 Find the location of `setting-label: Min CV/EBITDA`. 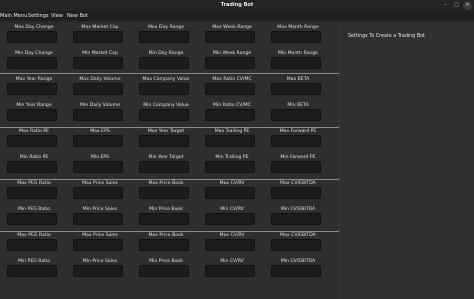

setting-label: Min CV/EBITDA is located at coordinates (298, 261).